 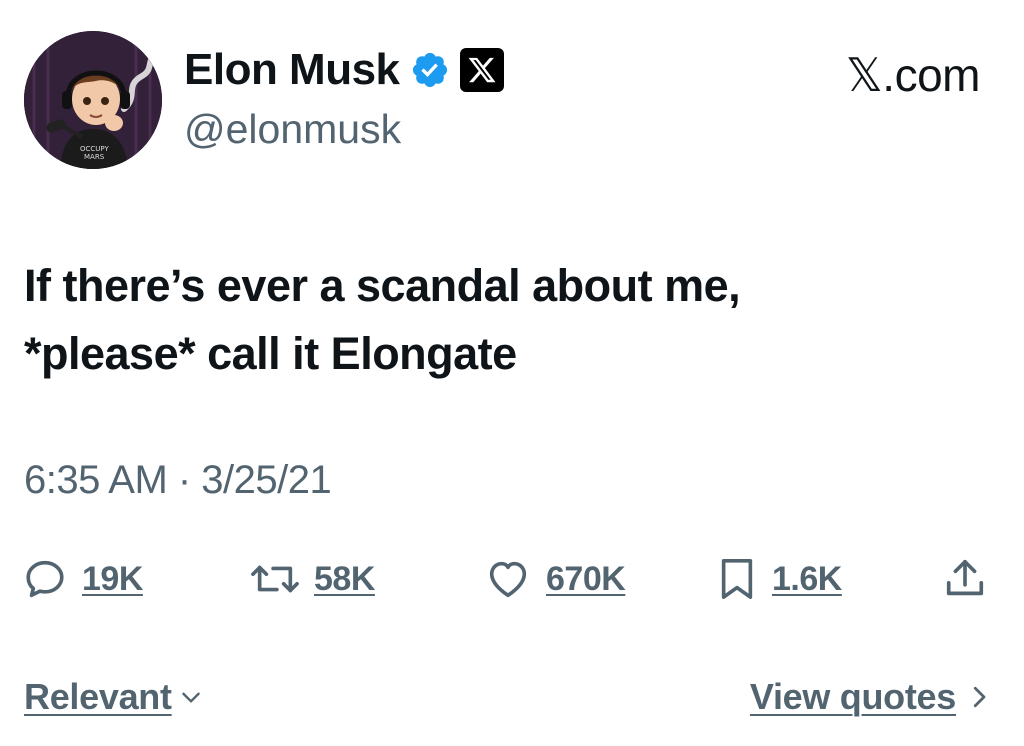 What do you see at coordinates (98, 696) in the screenshot?
I see `sort-label: Relevant` at bounding box center [98, 696].